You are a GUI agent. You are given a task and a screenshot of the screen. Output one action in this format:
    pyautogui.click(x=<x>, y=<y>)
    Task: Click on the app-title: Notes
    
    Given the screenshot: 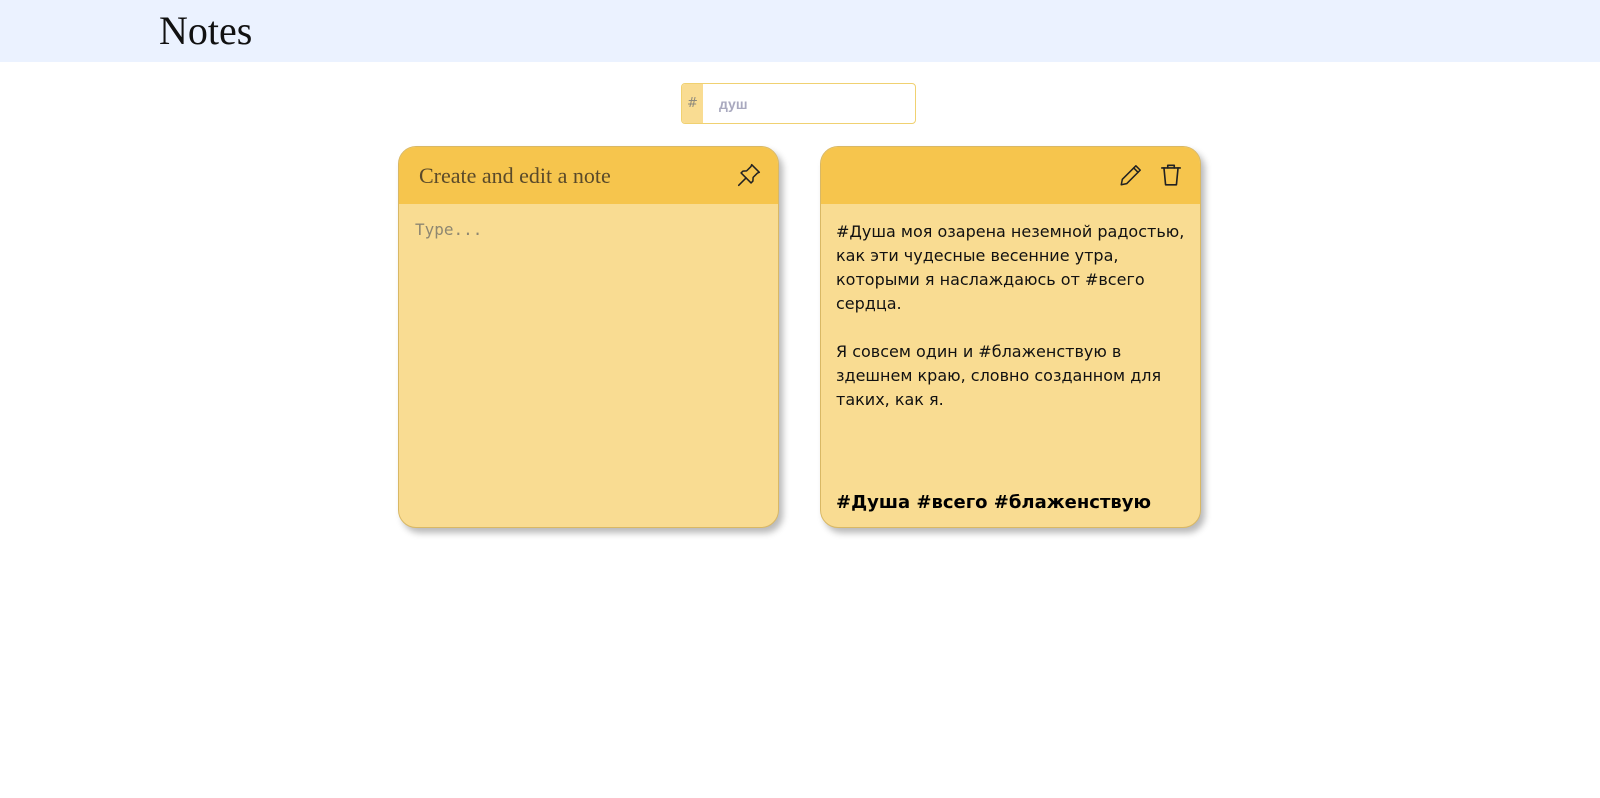 What is the action you would take?
    pyautogui.click(x=206, y=30)
    